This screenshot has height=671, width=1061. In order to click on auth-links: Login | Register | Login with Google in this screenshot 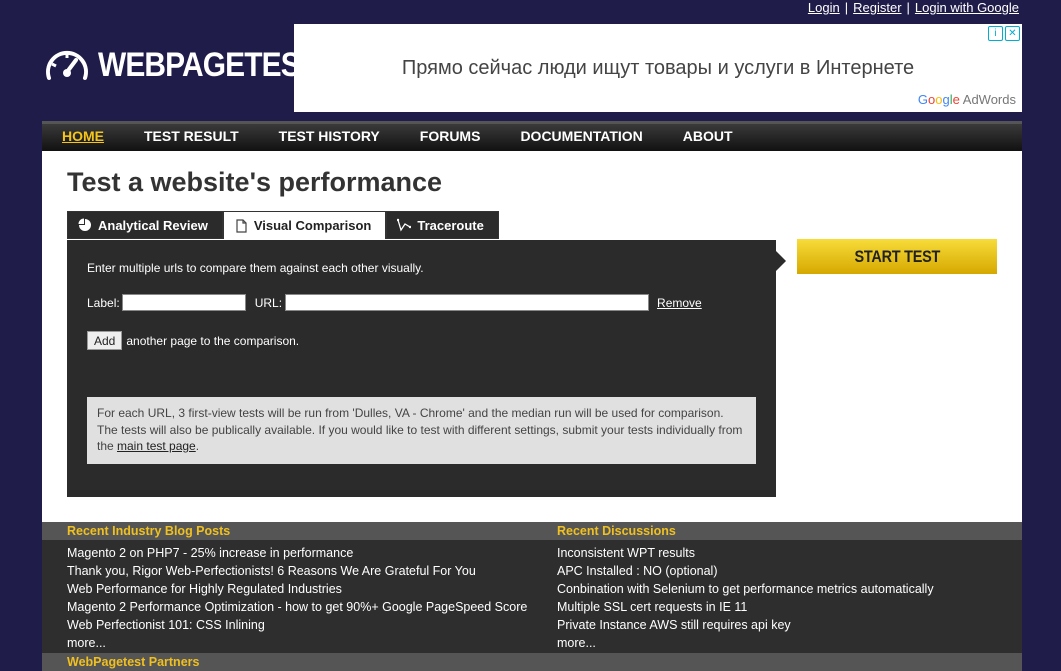, I will do `click(913, 7)`.